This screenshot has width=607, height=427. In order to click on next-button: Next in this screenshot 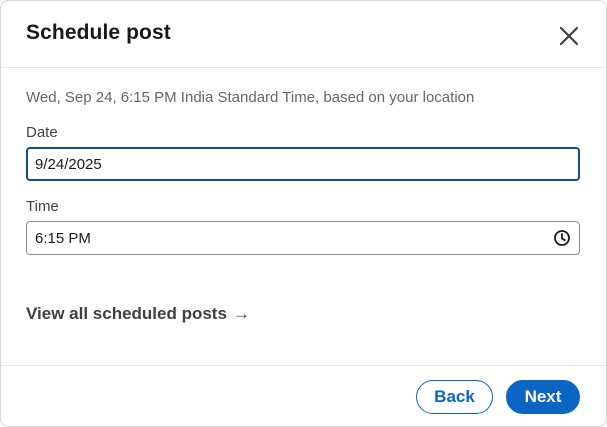, I will do `click(543, 397)`.